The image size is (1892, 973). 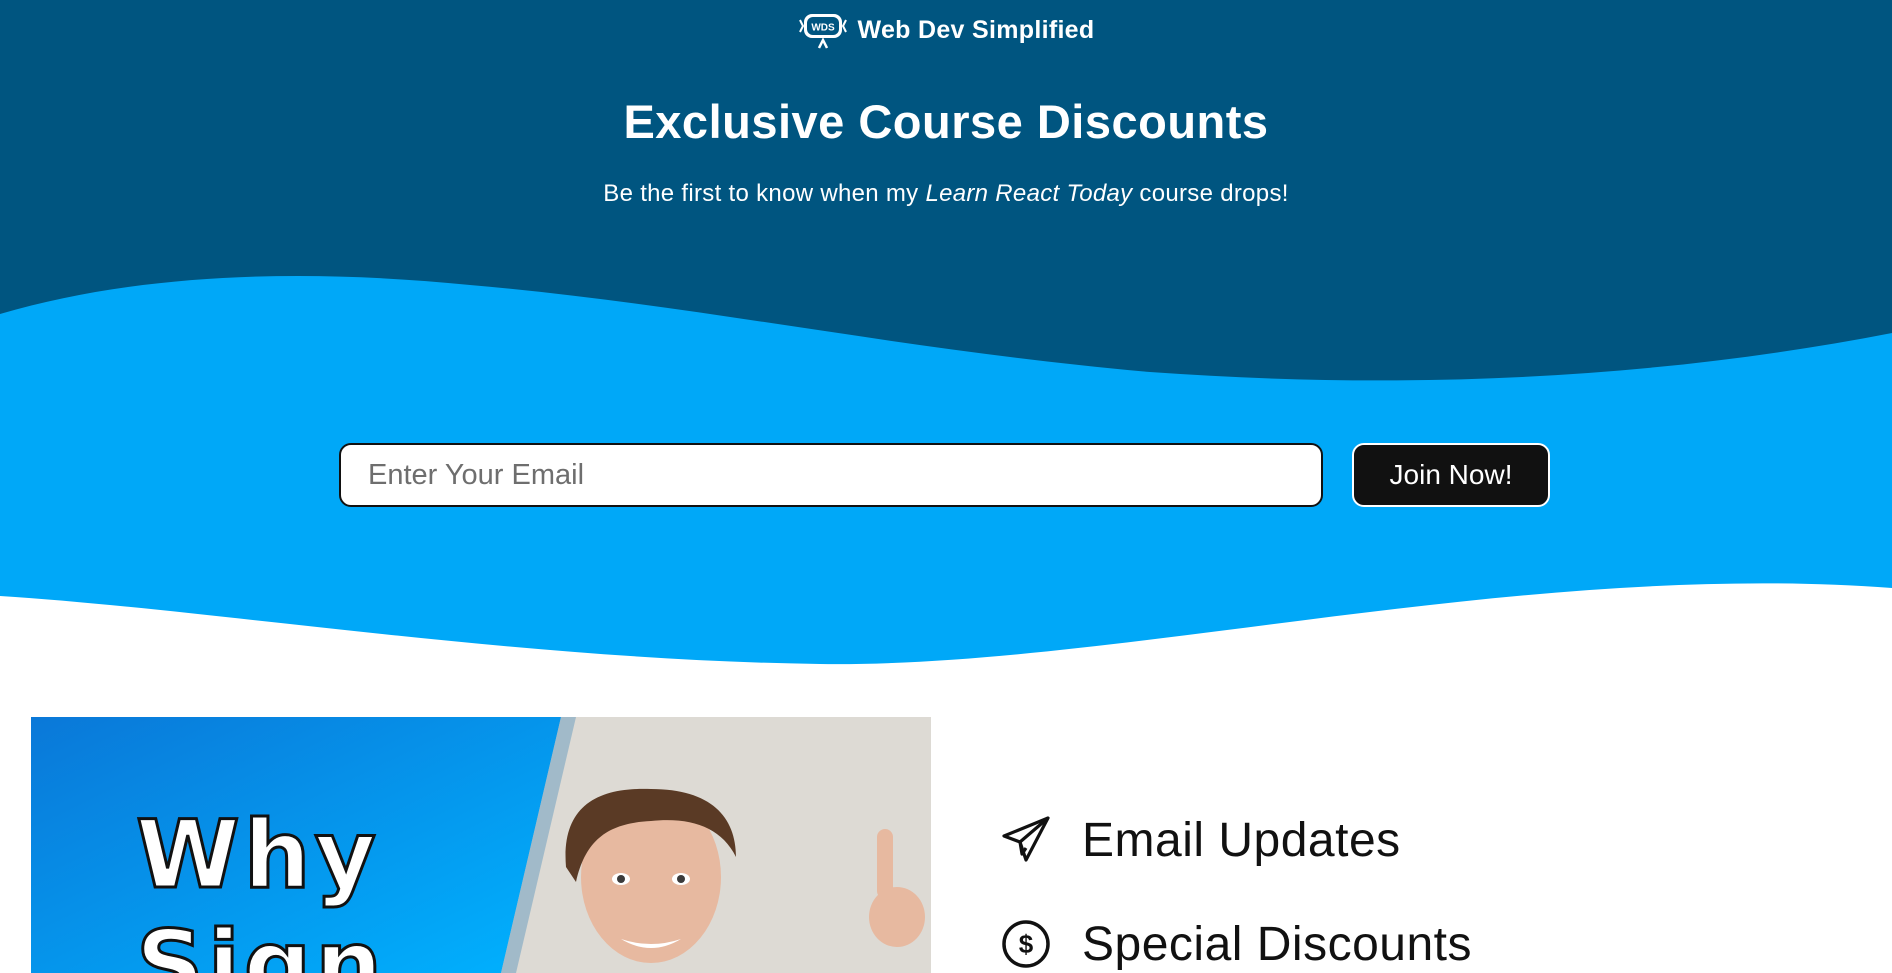 I want to click on wds-logo-icon: WDS, so click(x=822, y=31).